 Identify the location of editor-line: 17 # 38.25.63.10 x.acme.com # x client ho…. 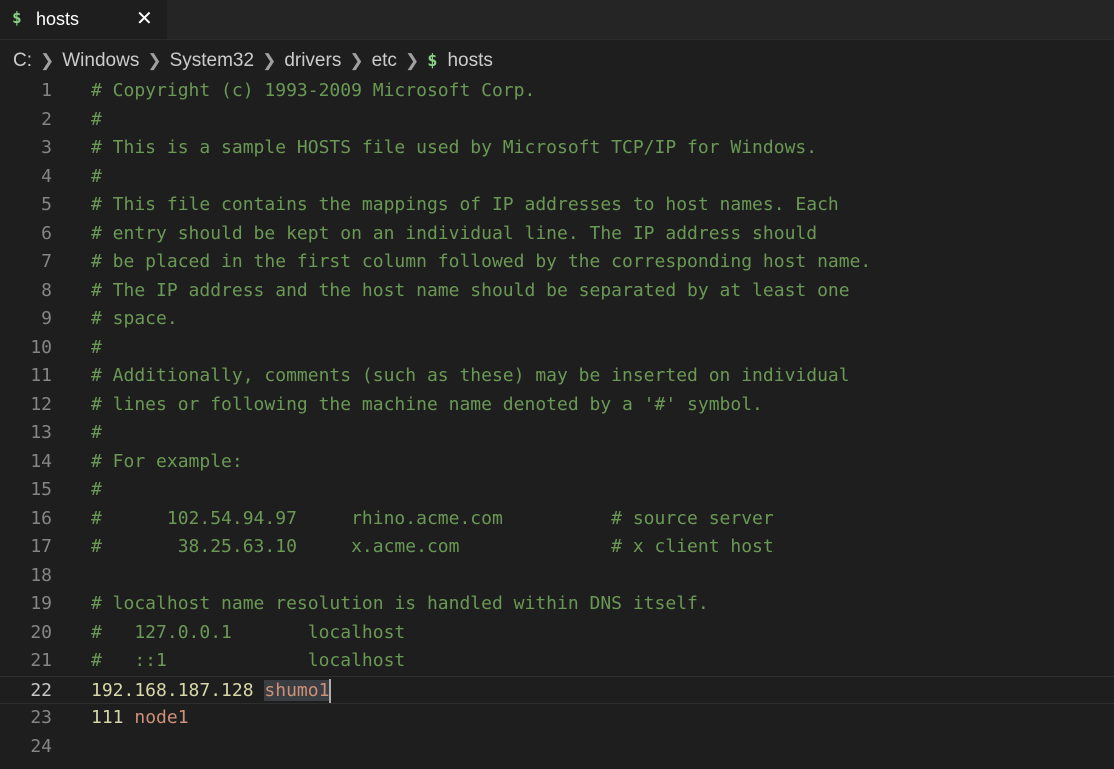
(557, 547).